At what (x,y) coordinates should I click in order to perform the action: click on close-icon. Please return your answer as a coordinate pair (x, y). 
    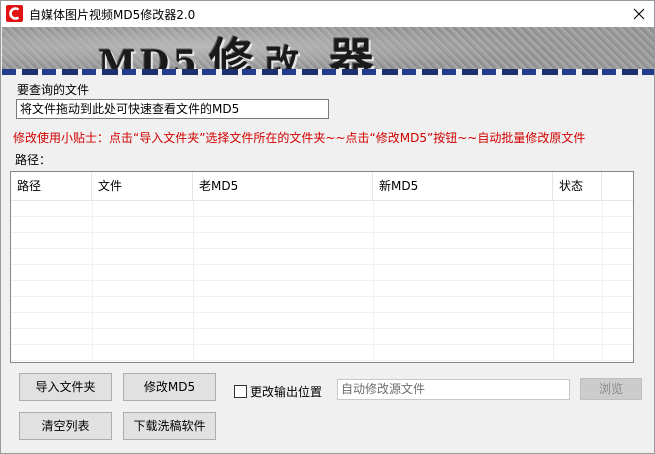
    Looking at the image, I should click on (639, 14).